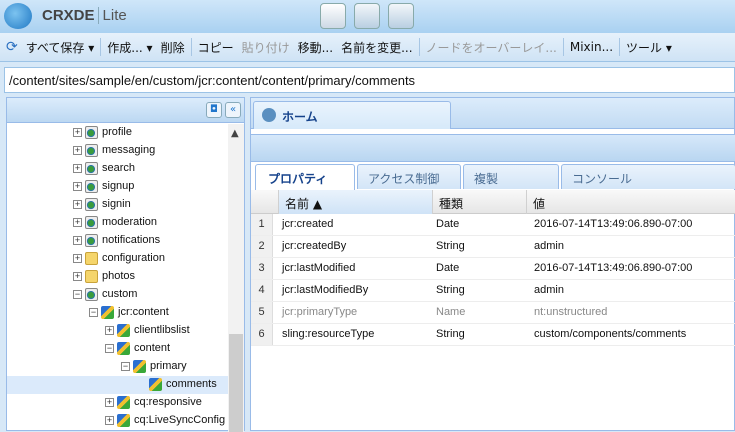  What do you see at coordinates (631, 202) in the screenshot?
I see `column-value: 値` at bounding box center [631, 202].